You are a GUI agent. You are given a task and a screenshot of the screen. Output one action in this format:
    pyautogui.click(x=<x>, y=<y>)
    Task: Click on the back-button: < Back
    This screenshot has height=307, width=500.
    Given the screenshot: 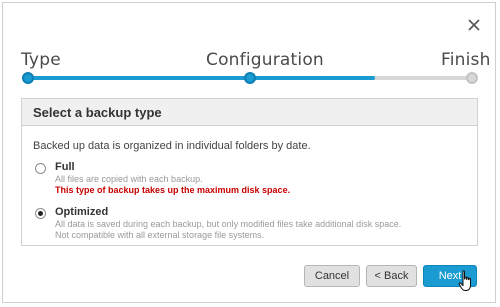 What is the action you would take?
    pyautogui.click(x=391, y=276)
    